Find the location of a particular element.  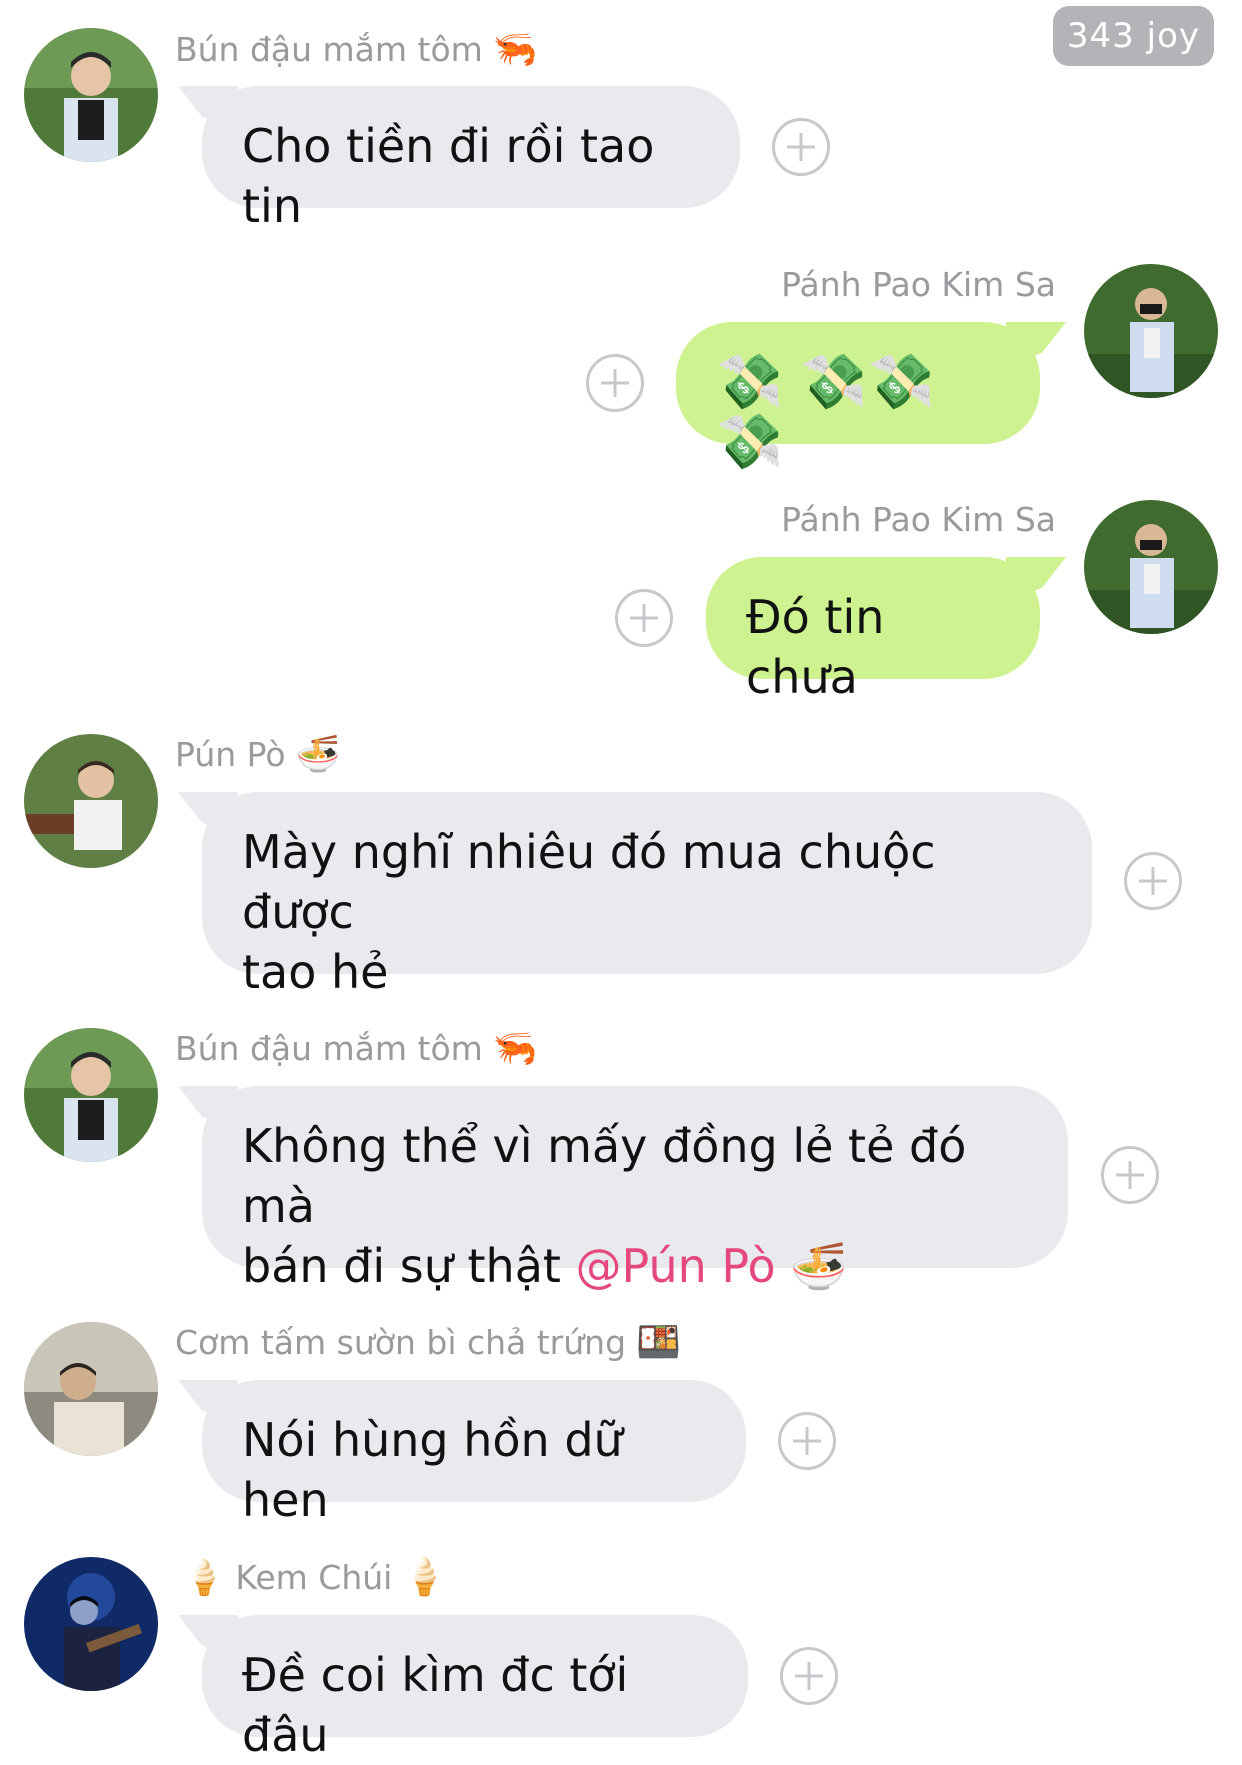

message-text-line: tao hẻ is located at coordinates (315, 972).